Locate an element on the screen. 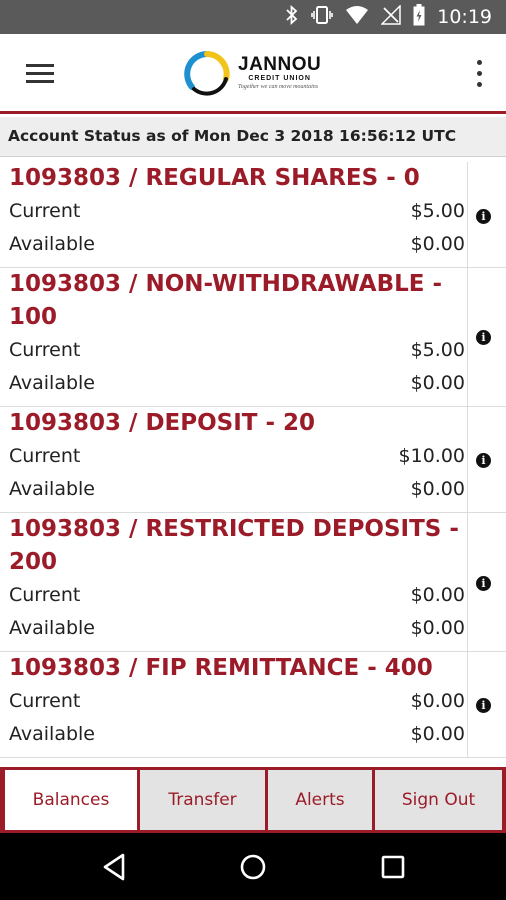 The image size is (506, 900). status-bar: 10:19 is located at coordinates (253, 17).